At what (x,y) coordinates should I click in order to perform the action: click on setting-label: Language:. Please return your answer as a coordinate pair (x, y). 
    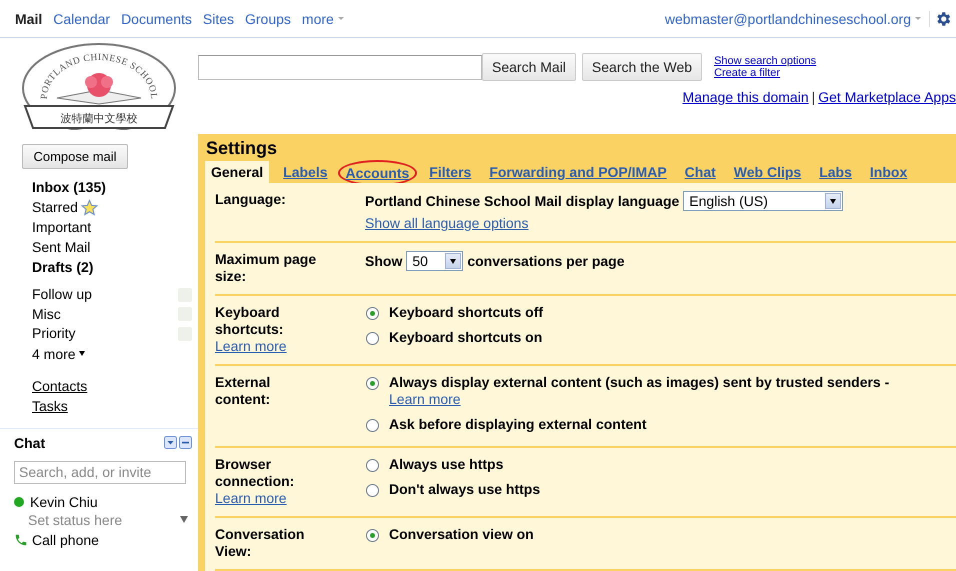
    Looking at the image, I should click on (251, 199).